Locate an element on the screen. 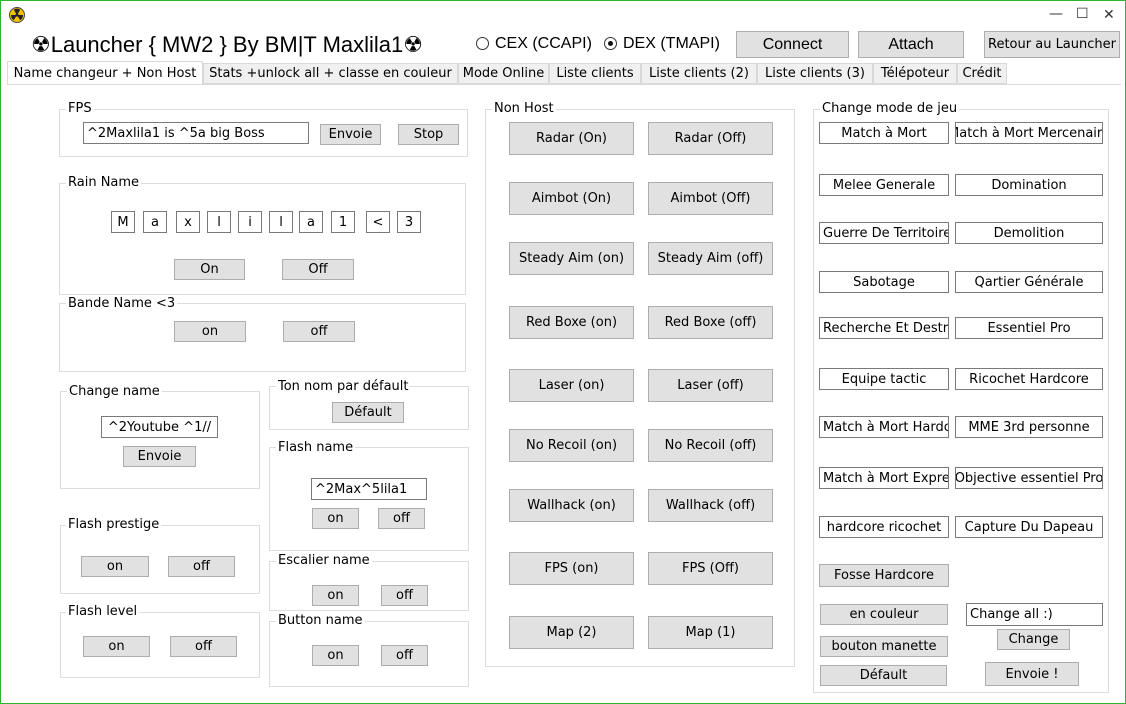 The image size is (1126, 704). mode-jeu-option-button: Recherche Et Destruction is located at coordinates (884, 328).